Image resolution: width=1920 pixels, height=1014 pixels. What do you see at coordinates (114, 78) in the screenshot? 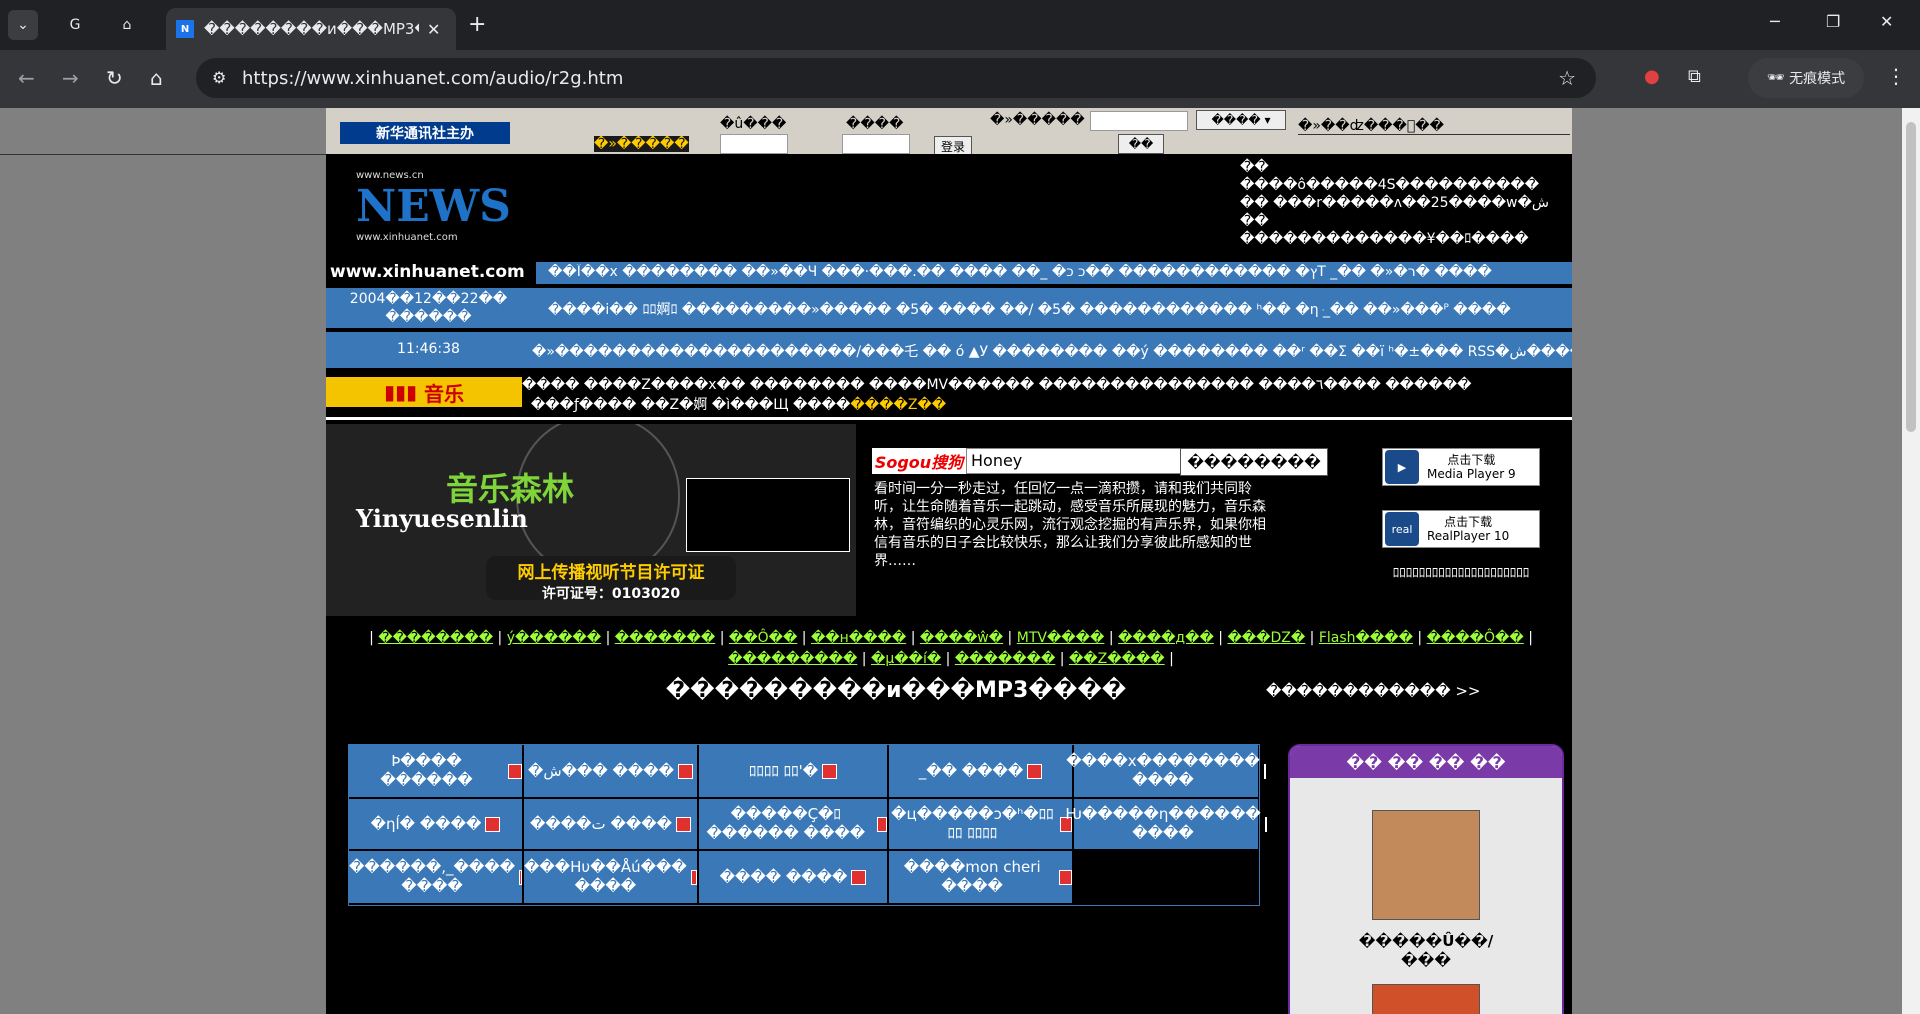
I see `reload-icon: ↻` at bounding box center [114, 78].